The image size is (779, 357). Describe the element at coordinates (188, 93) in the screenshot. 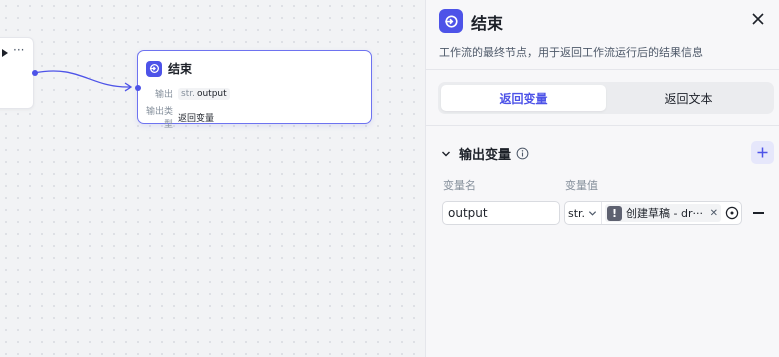

I see `type-tag: str.` at that location.